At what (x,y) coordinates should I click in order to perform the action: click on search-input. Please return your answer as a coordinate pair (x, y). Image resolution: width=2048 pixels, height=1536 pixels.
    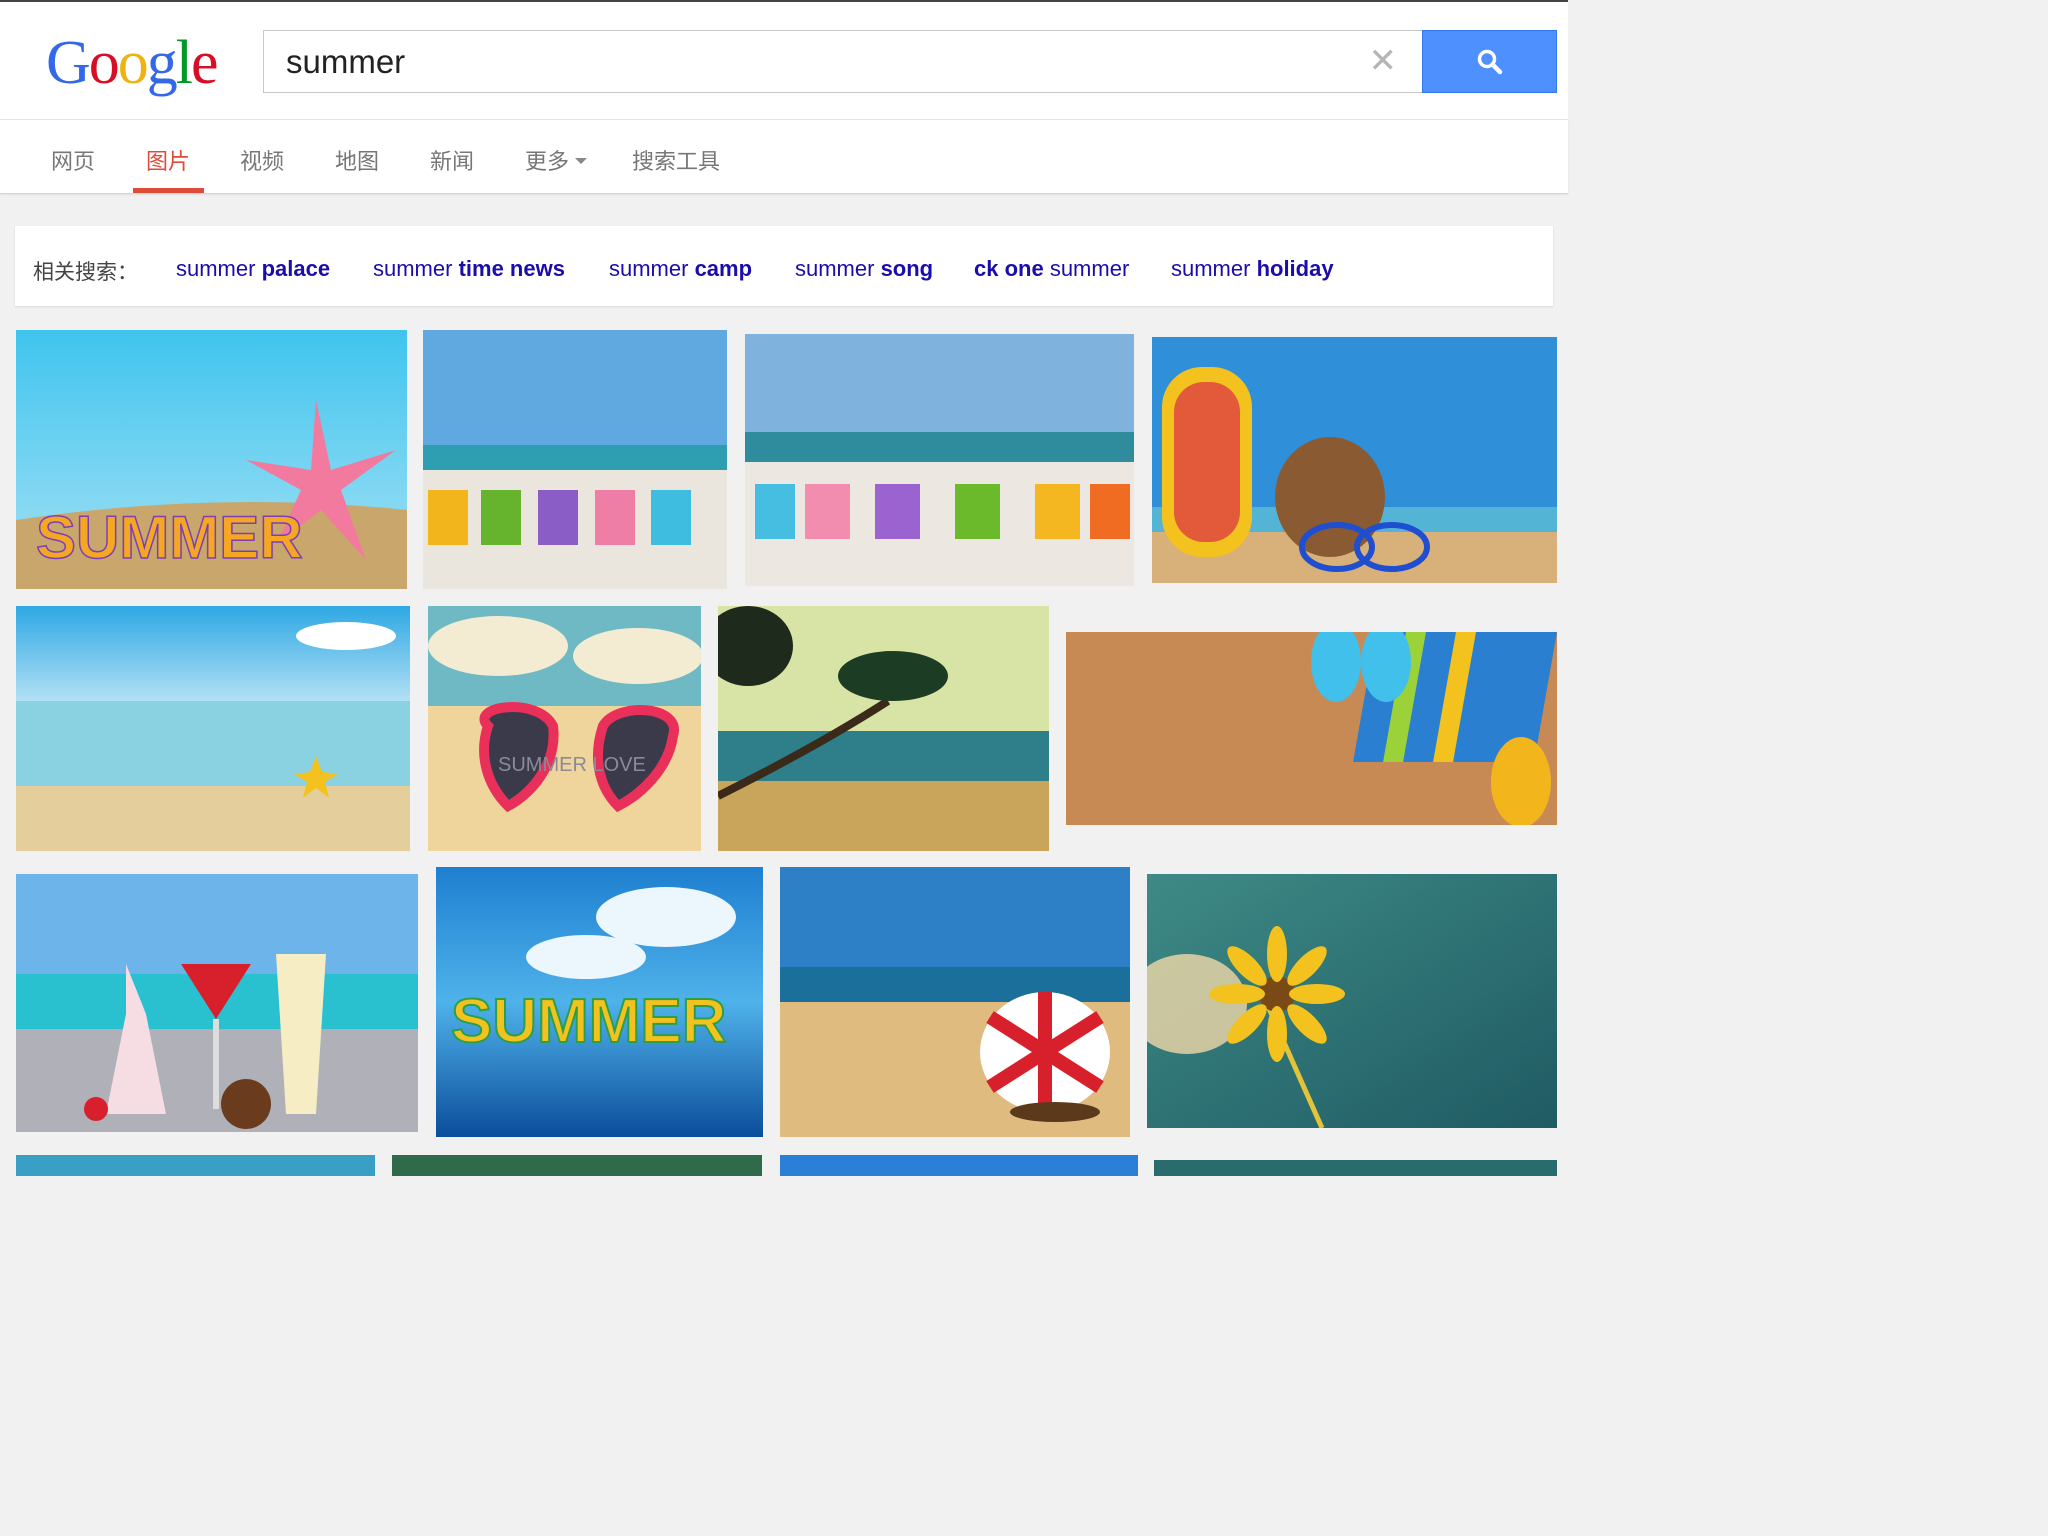
    Looking at the image, I should click on (804, 61).